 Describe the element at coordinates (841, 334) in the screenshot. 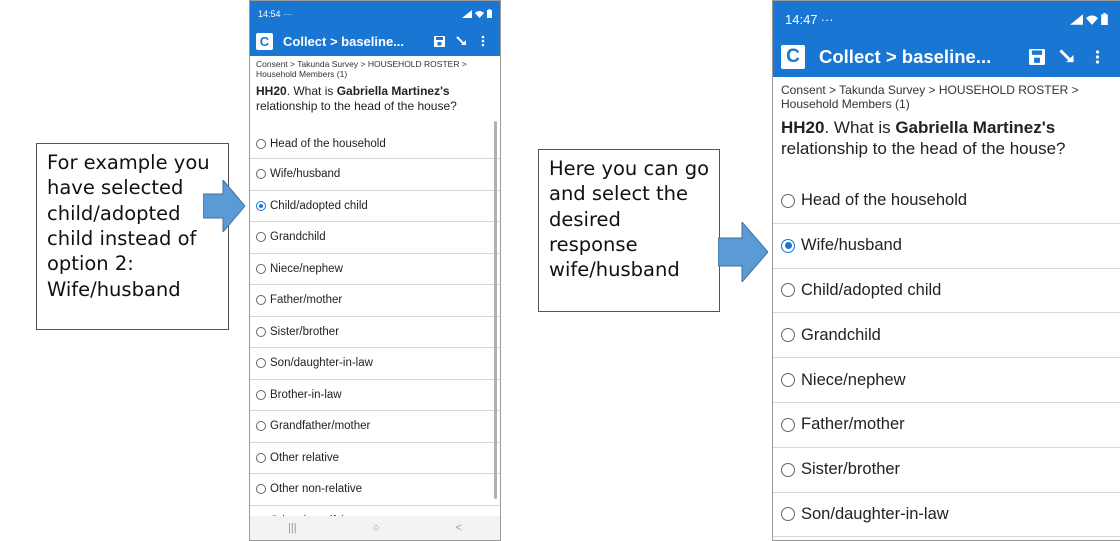

I see `answer-option-label: Grandchild` at that location.